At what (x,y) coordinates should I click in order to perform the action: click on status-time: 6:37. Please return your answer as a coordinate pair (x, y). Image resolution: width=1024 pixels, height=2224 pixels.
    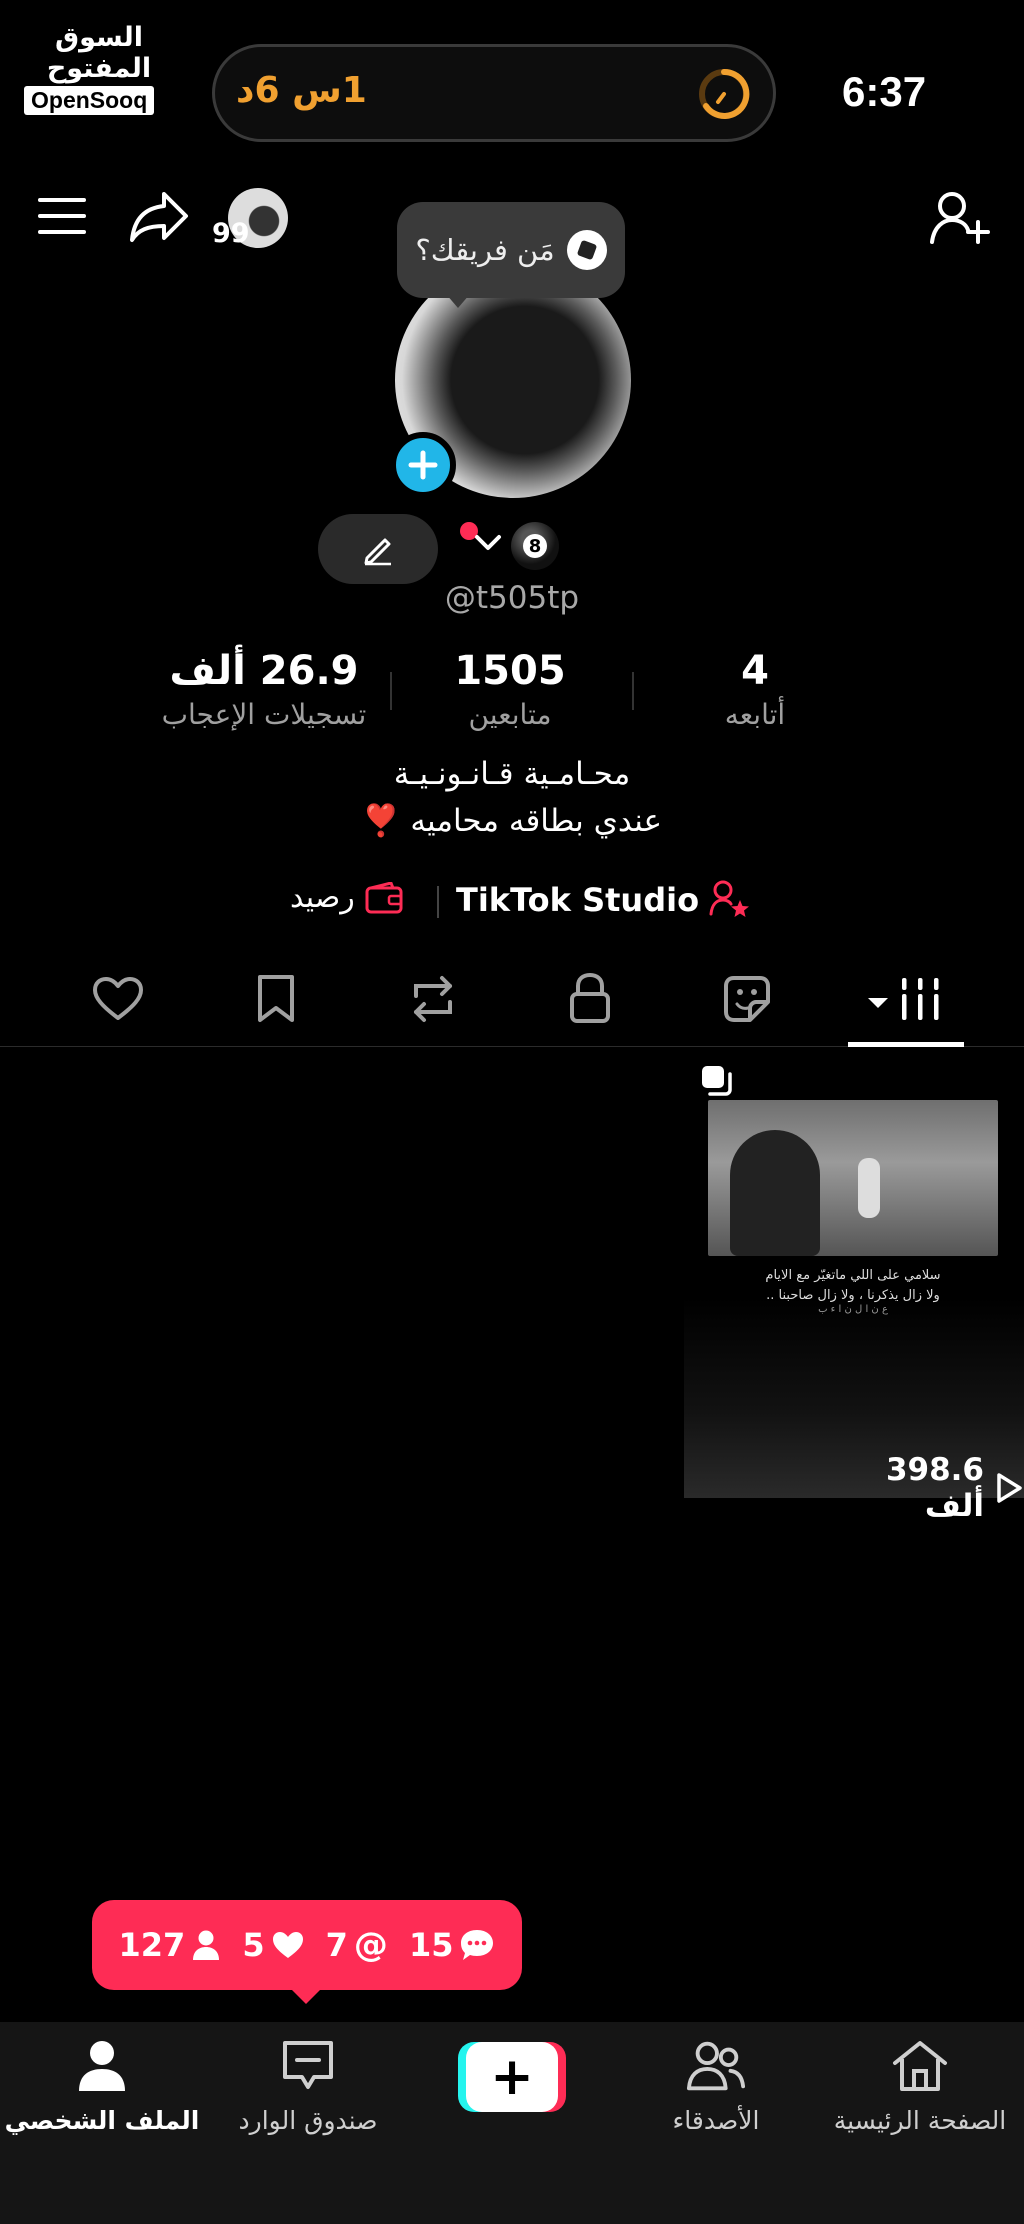
    Looking at the image, I should click on (884, 91).